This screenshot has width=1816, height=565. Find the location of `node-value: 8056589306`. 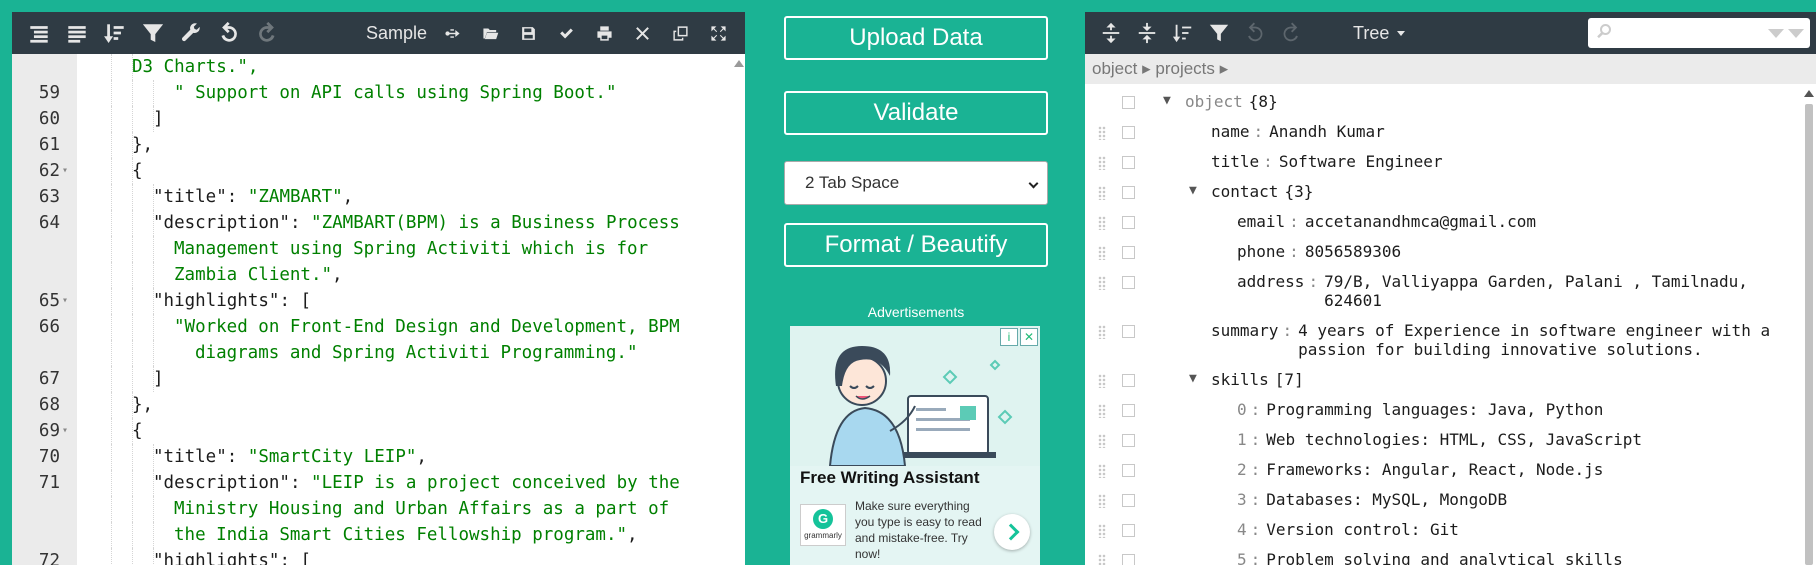

node-value: 8056589306 is located at coordinates (1353, 251).